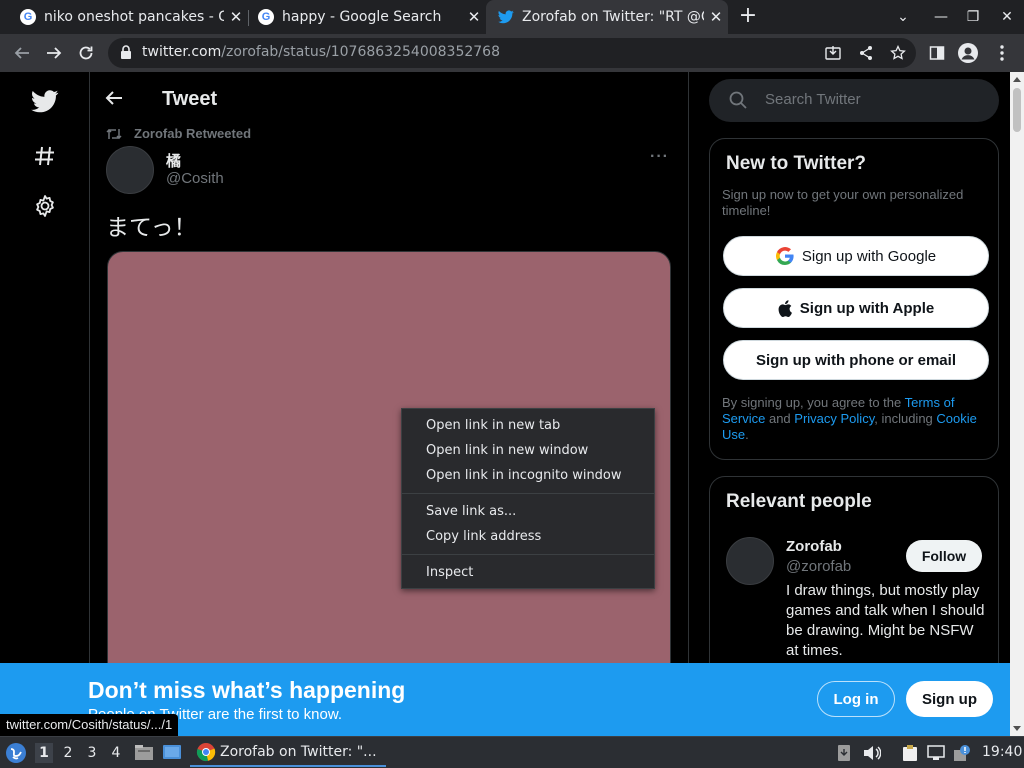  I want to click on follow-button: Follow, so click(944, 556).